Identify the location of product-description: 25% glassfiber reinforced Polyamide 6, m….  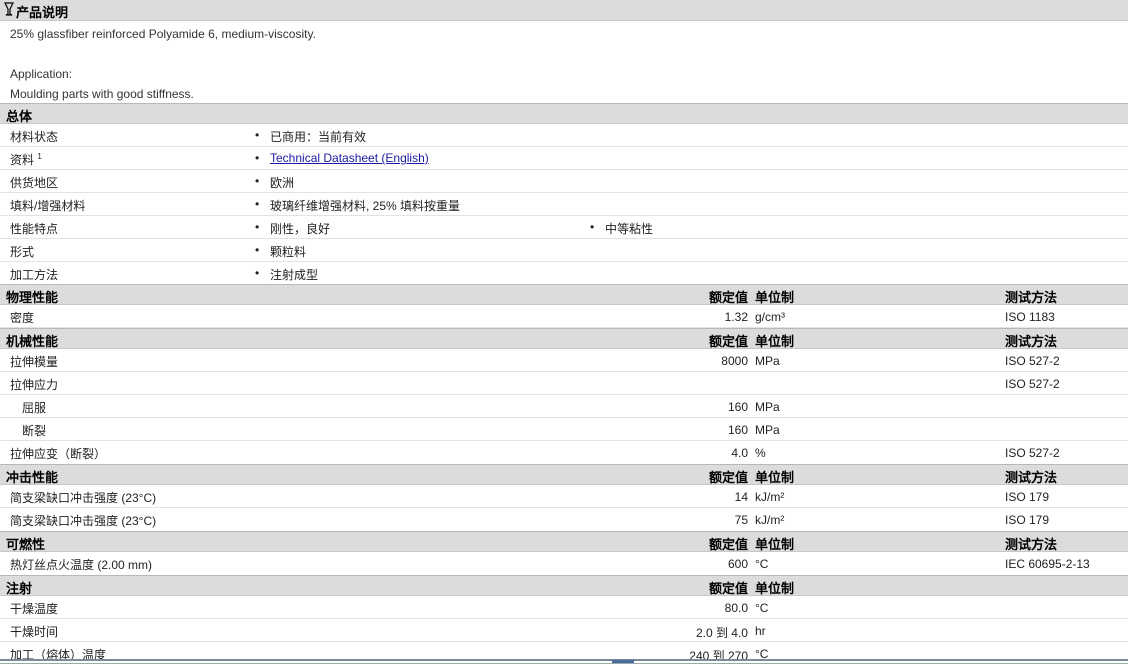
(564, 62).